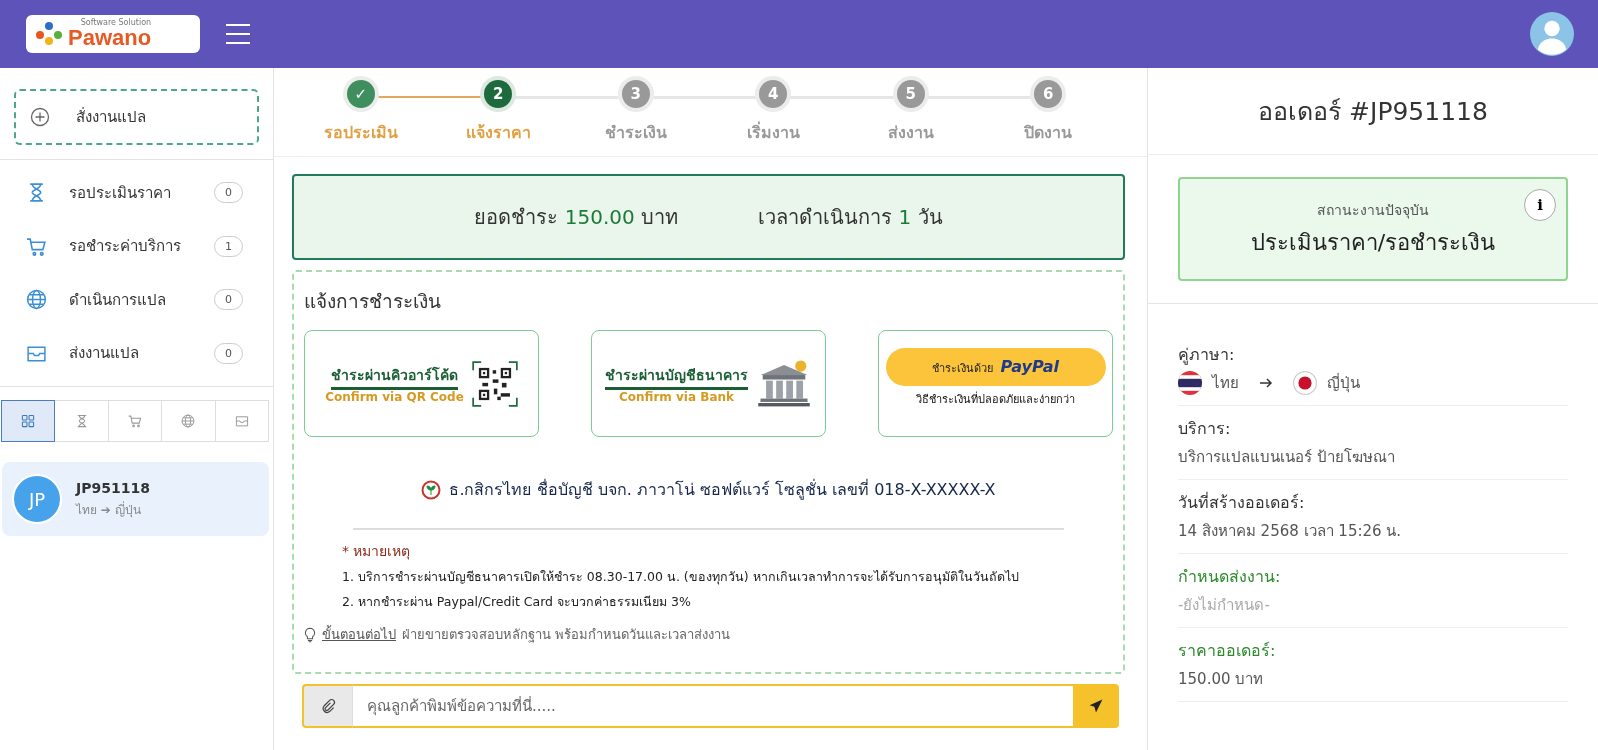  Describe the element at coordinates (1373, 210) in the screenshot. I see `status-label: สถานะงานปัจจุบัน` at that location.